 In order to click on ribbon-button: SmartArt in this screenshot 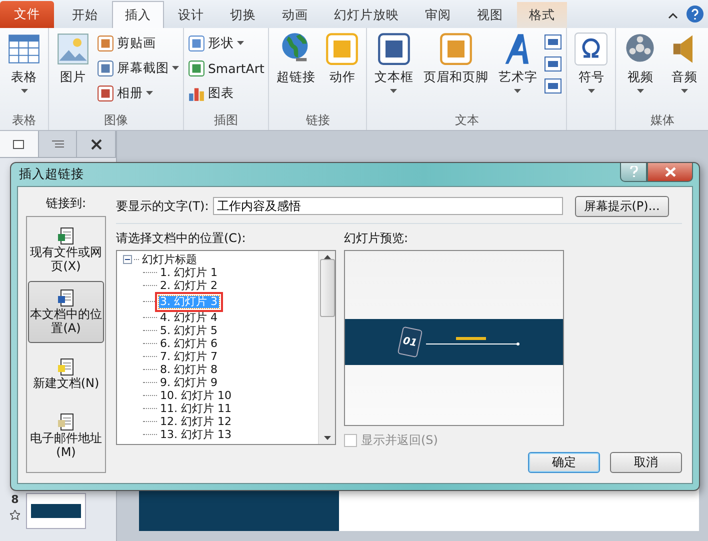, I will do `click(226, 68)`.